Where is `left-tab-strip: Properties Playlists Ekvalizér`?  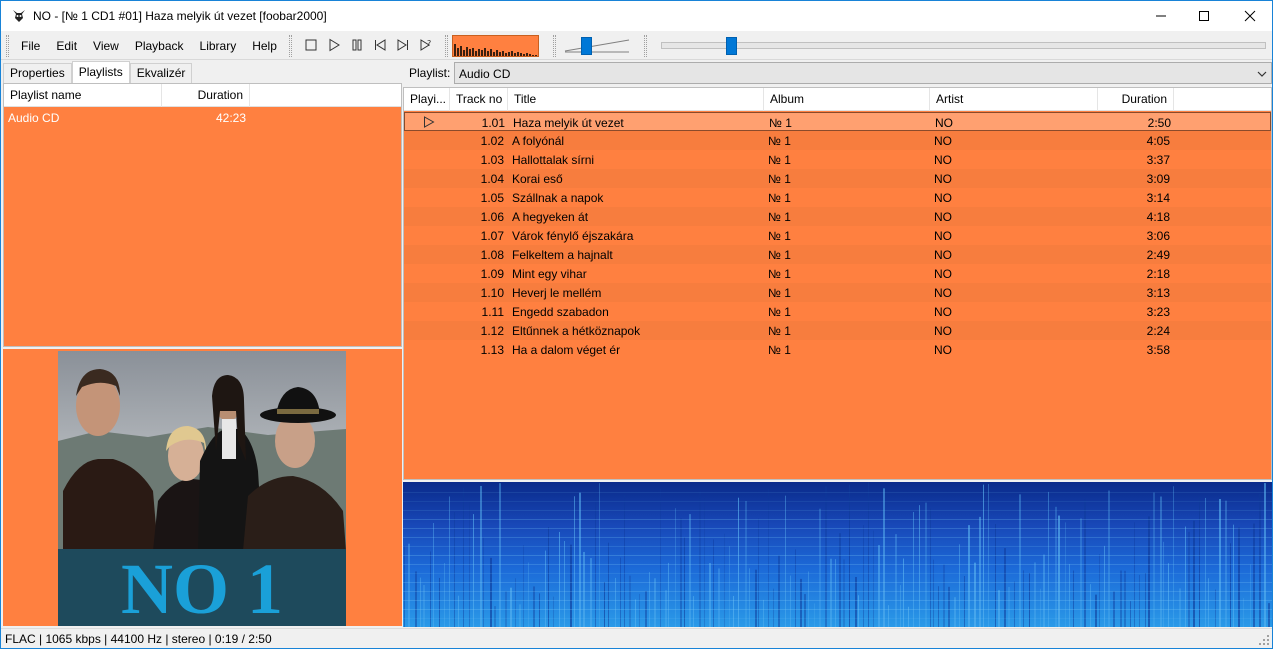
left-tab-strip: Properties Playlists Ekvalizér is located at coordinates (98, 72).